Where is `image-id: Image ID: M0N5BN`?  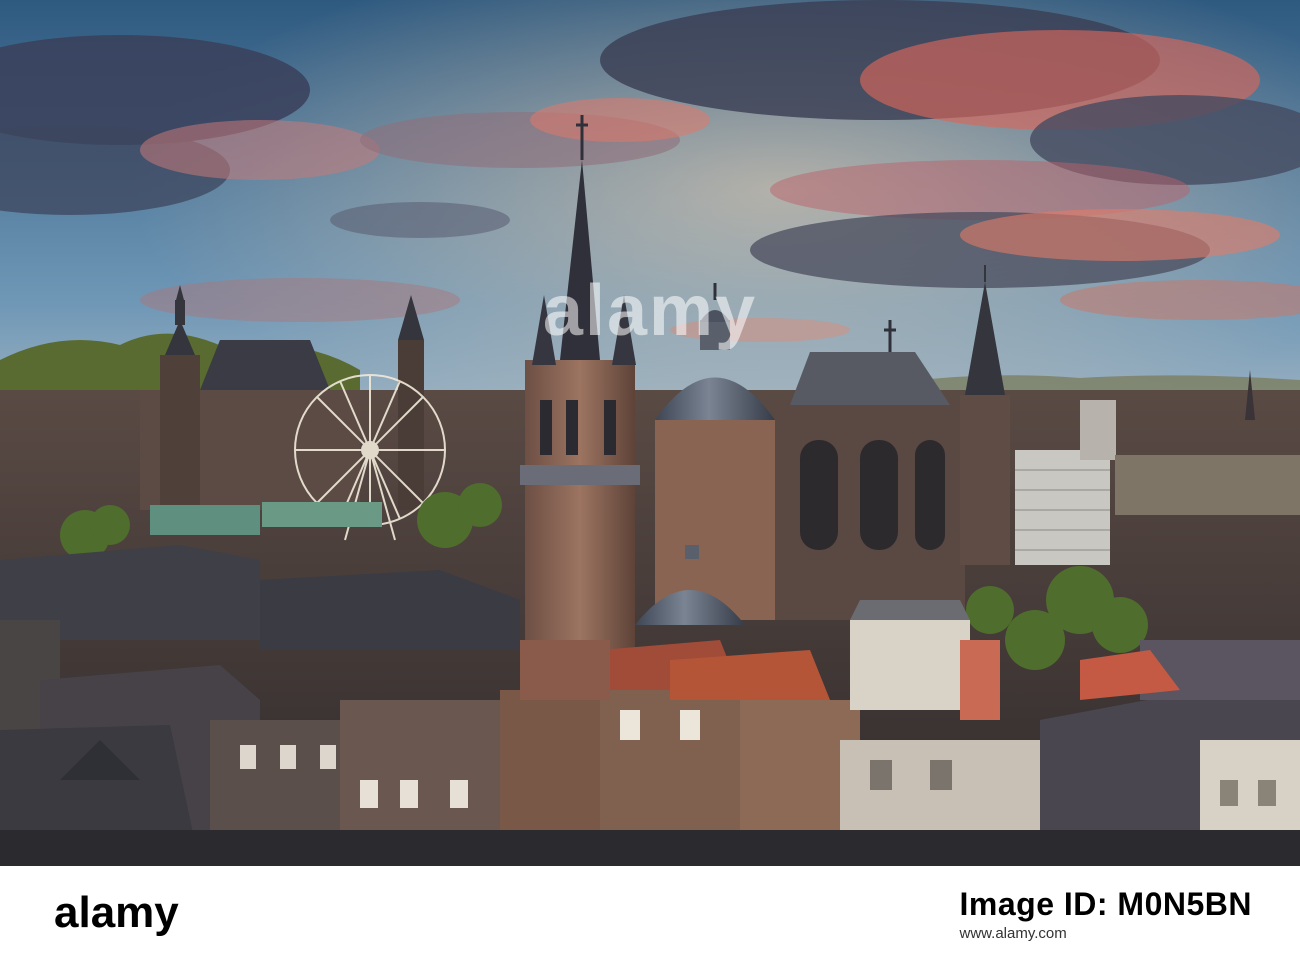 image-id: Image ID: M0N5BN is located at coordinates (1105, 904).